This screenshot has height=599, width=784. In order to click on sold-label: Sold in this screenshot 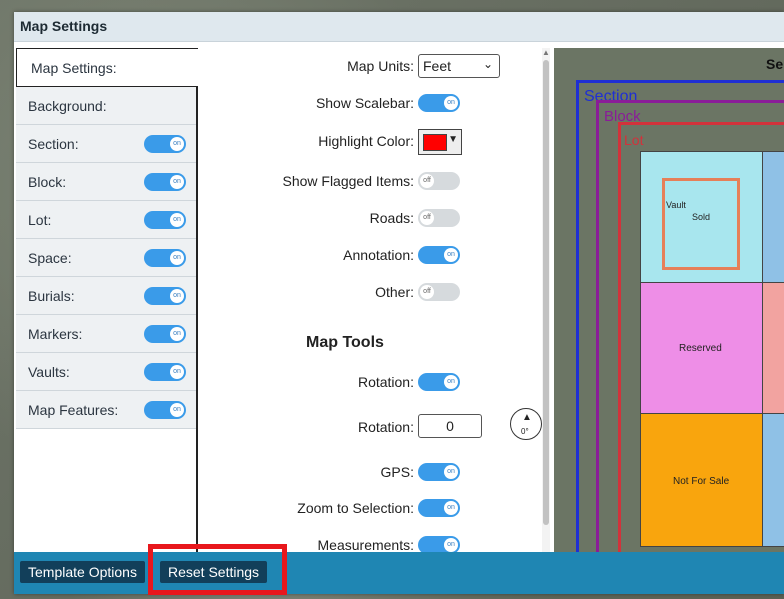, I will do `click(701, 217)`.